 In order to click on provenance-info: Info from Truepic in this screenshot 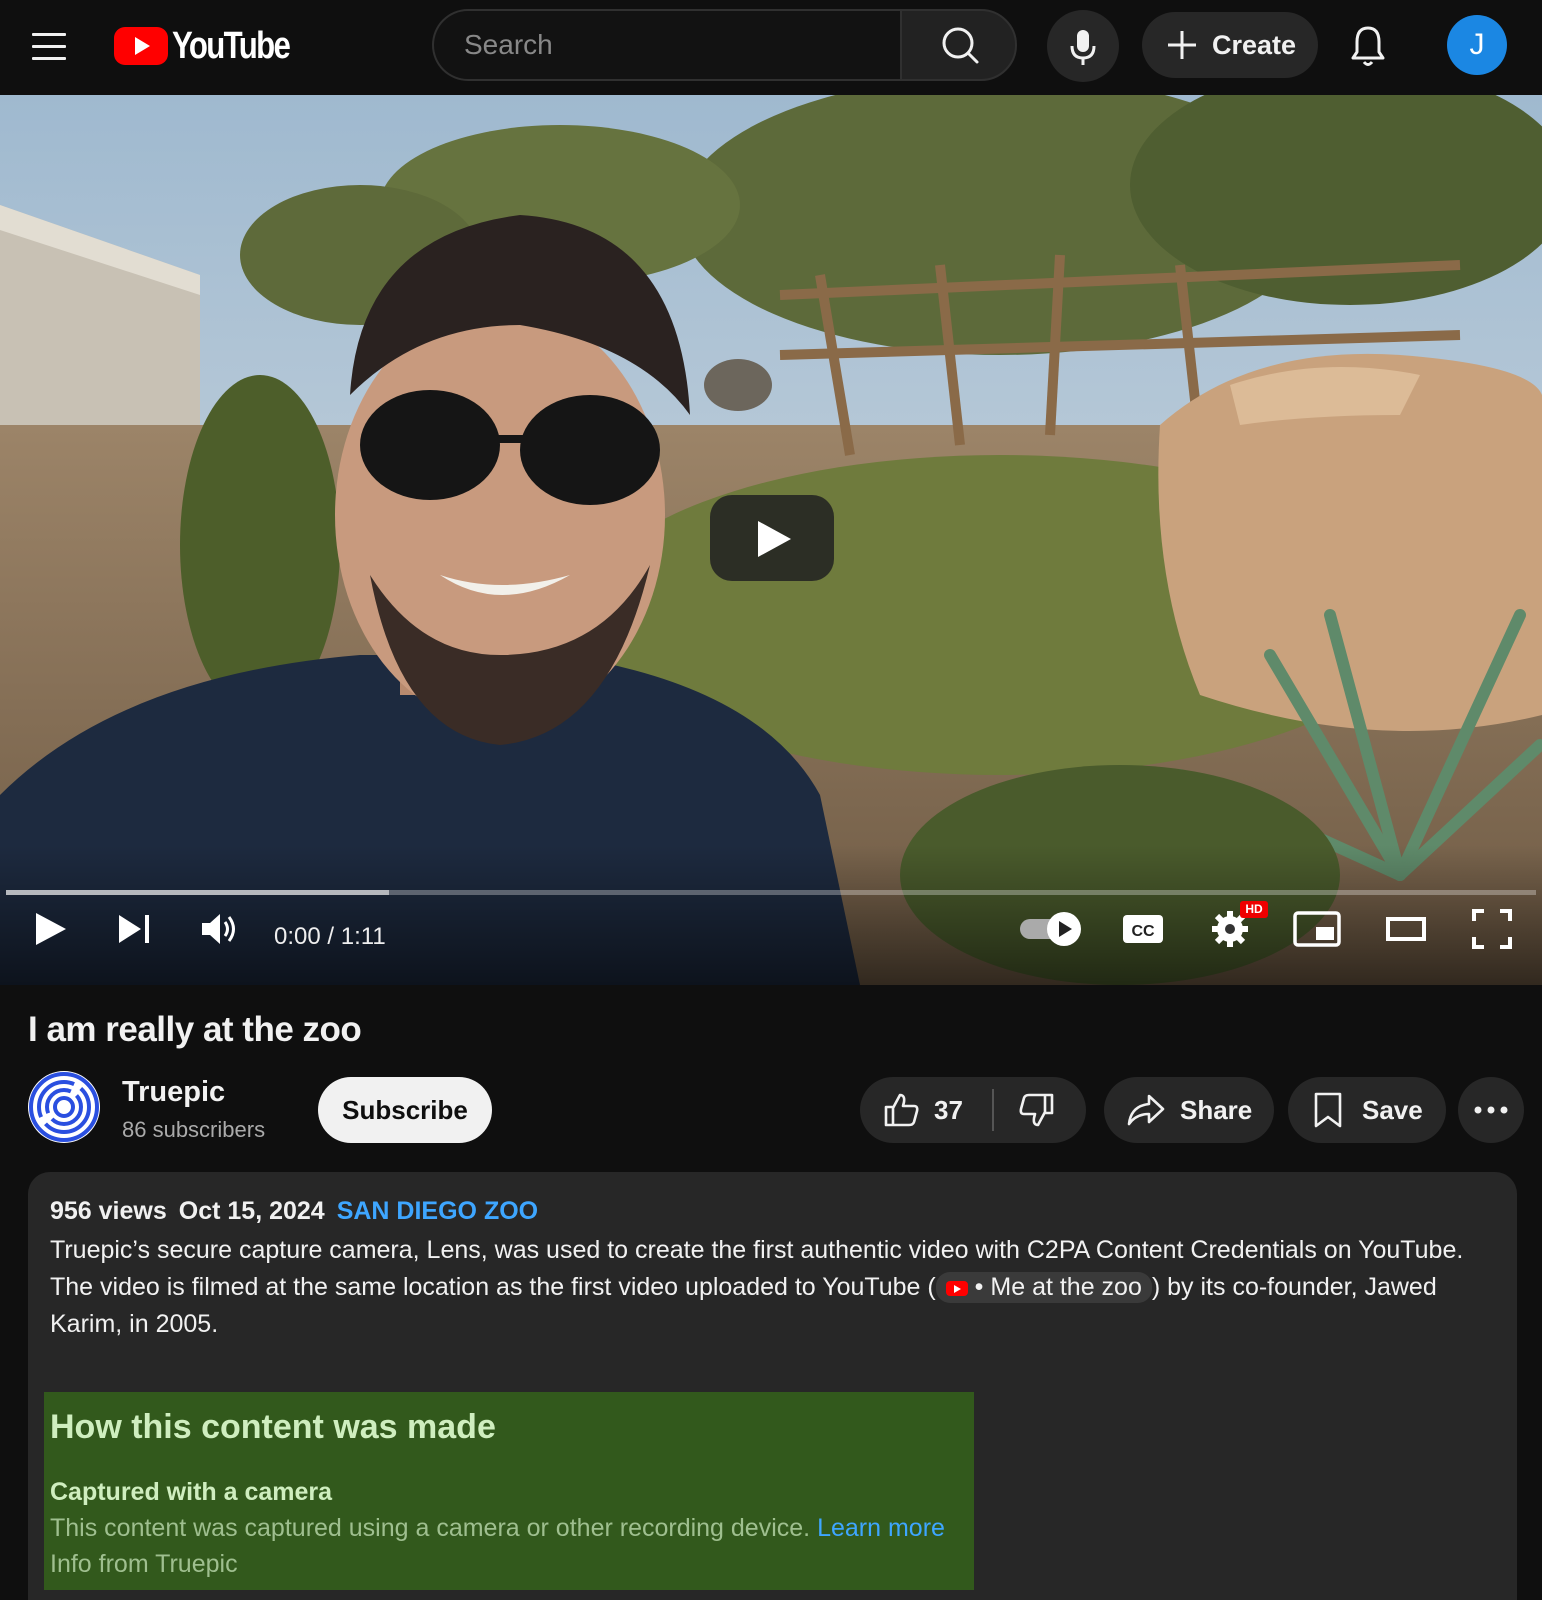, I will do `click(144, 1564)`.